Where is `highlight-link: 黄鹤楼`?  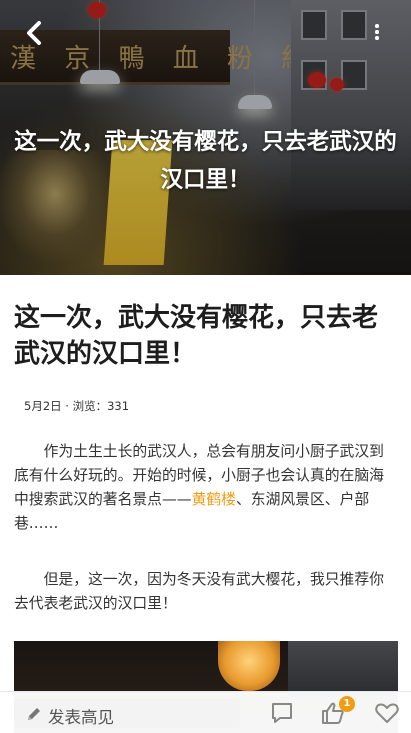
highlight-link: 黄鹤楼 is located at coordinates (214, 499).